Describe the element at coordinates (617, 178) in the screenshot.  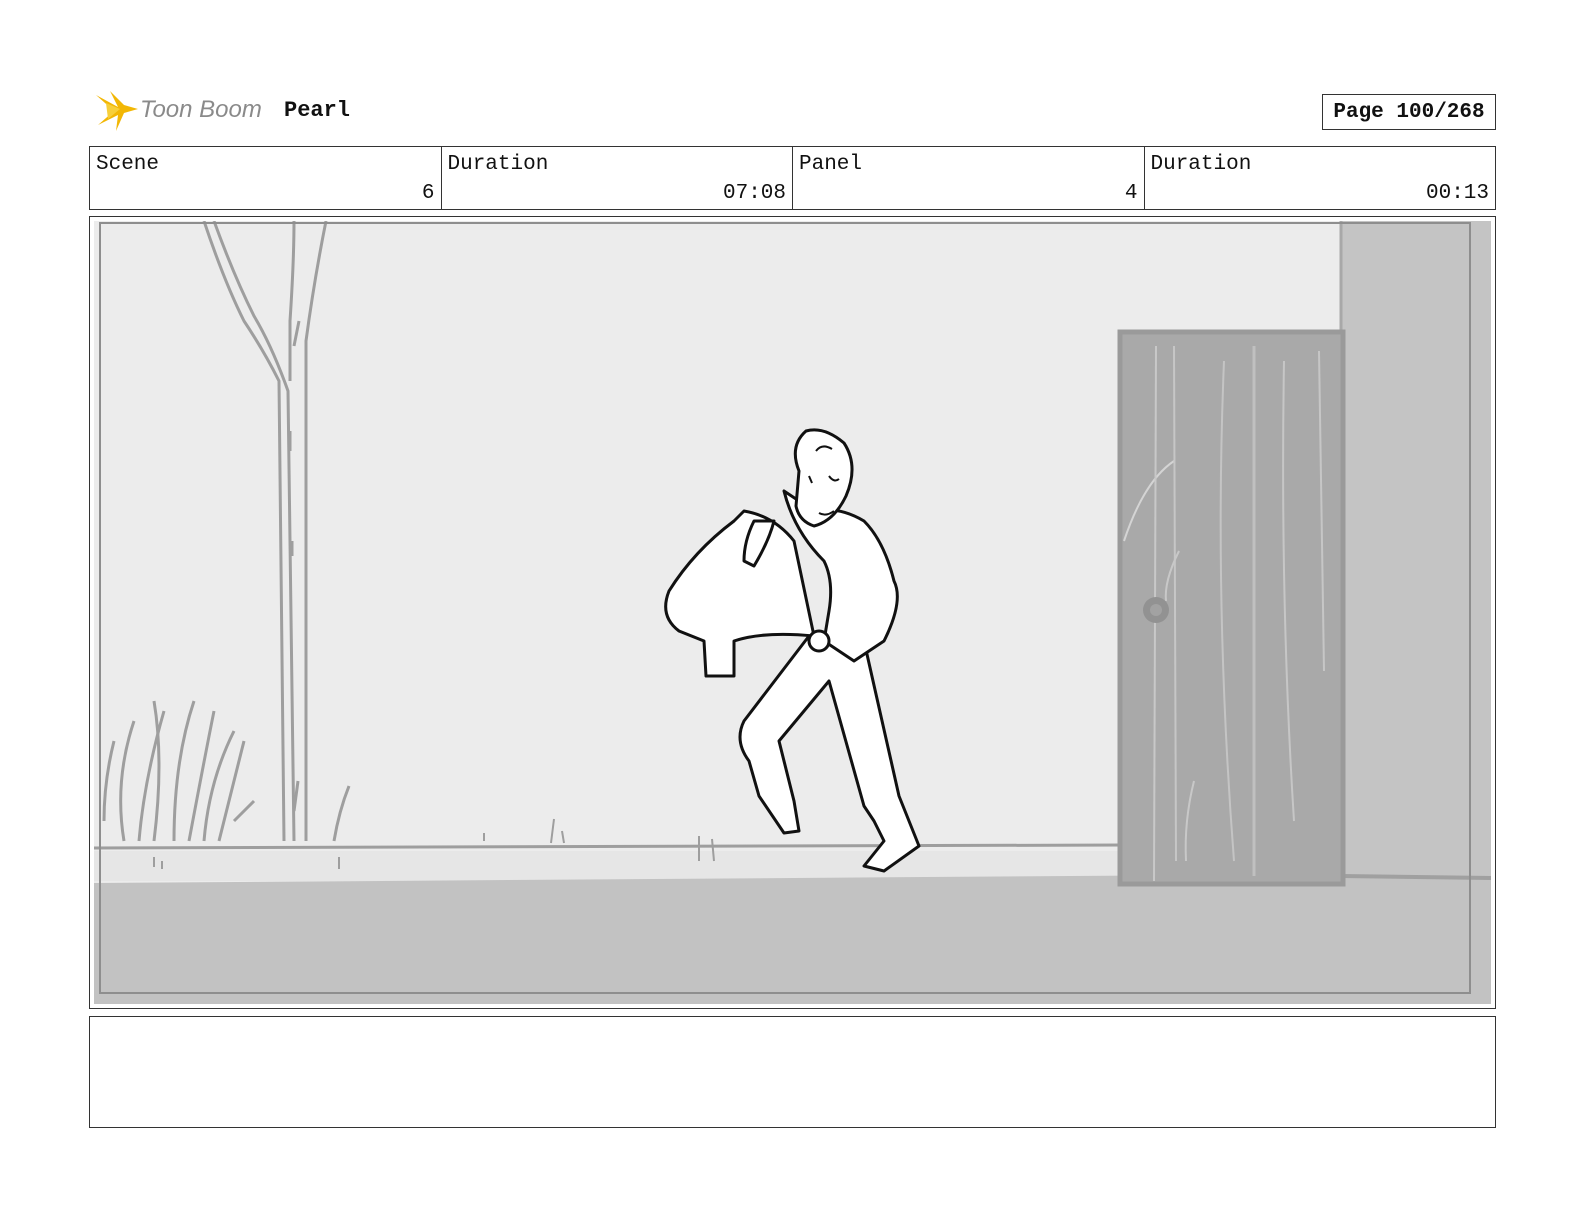
I see `scene-duration-cell: Duration 07:08` at that location.